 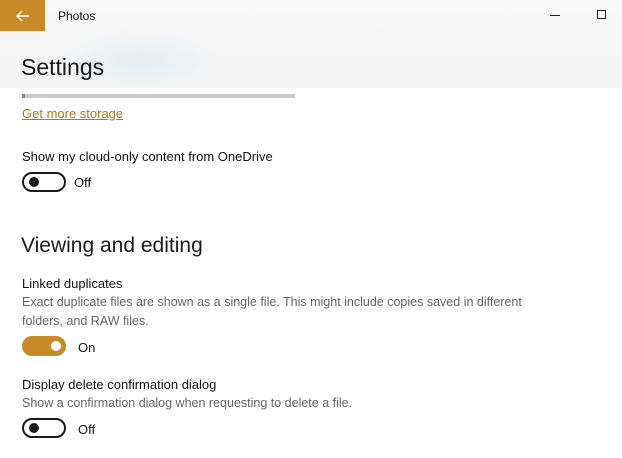 I want to click on arrow-left-icon, so click(x=22, y=16).